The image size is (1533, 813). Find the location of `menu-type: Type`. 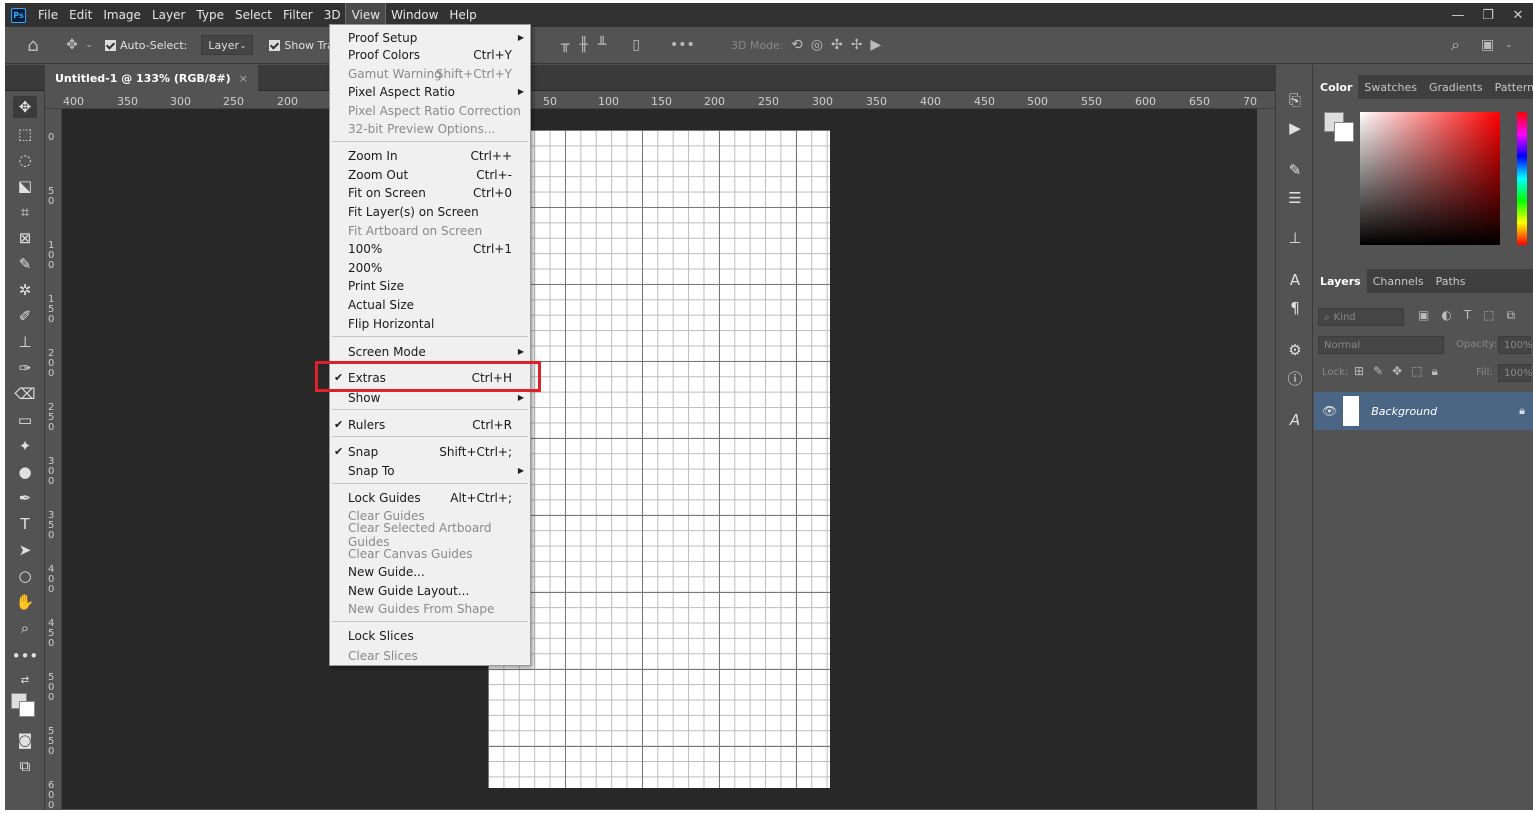

menu-type: Type is located at coordinates (209, 15).